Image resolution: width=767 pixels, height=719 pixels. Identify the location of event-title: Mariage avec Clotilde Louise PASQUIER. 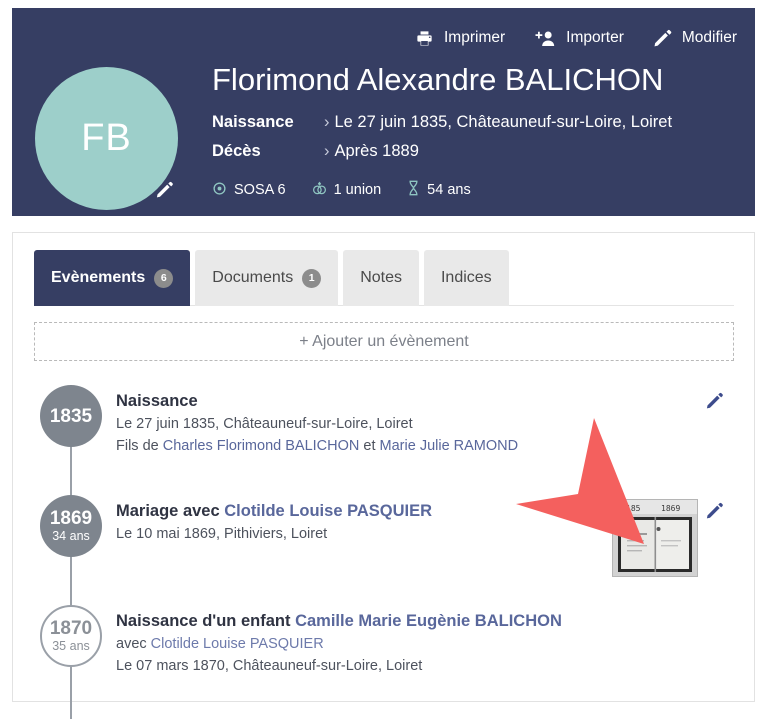
(371, 511).